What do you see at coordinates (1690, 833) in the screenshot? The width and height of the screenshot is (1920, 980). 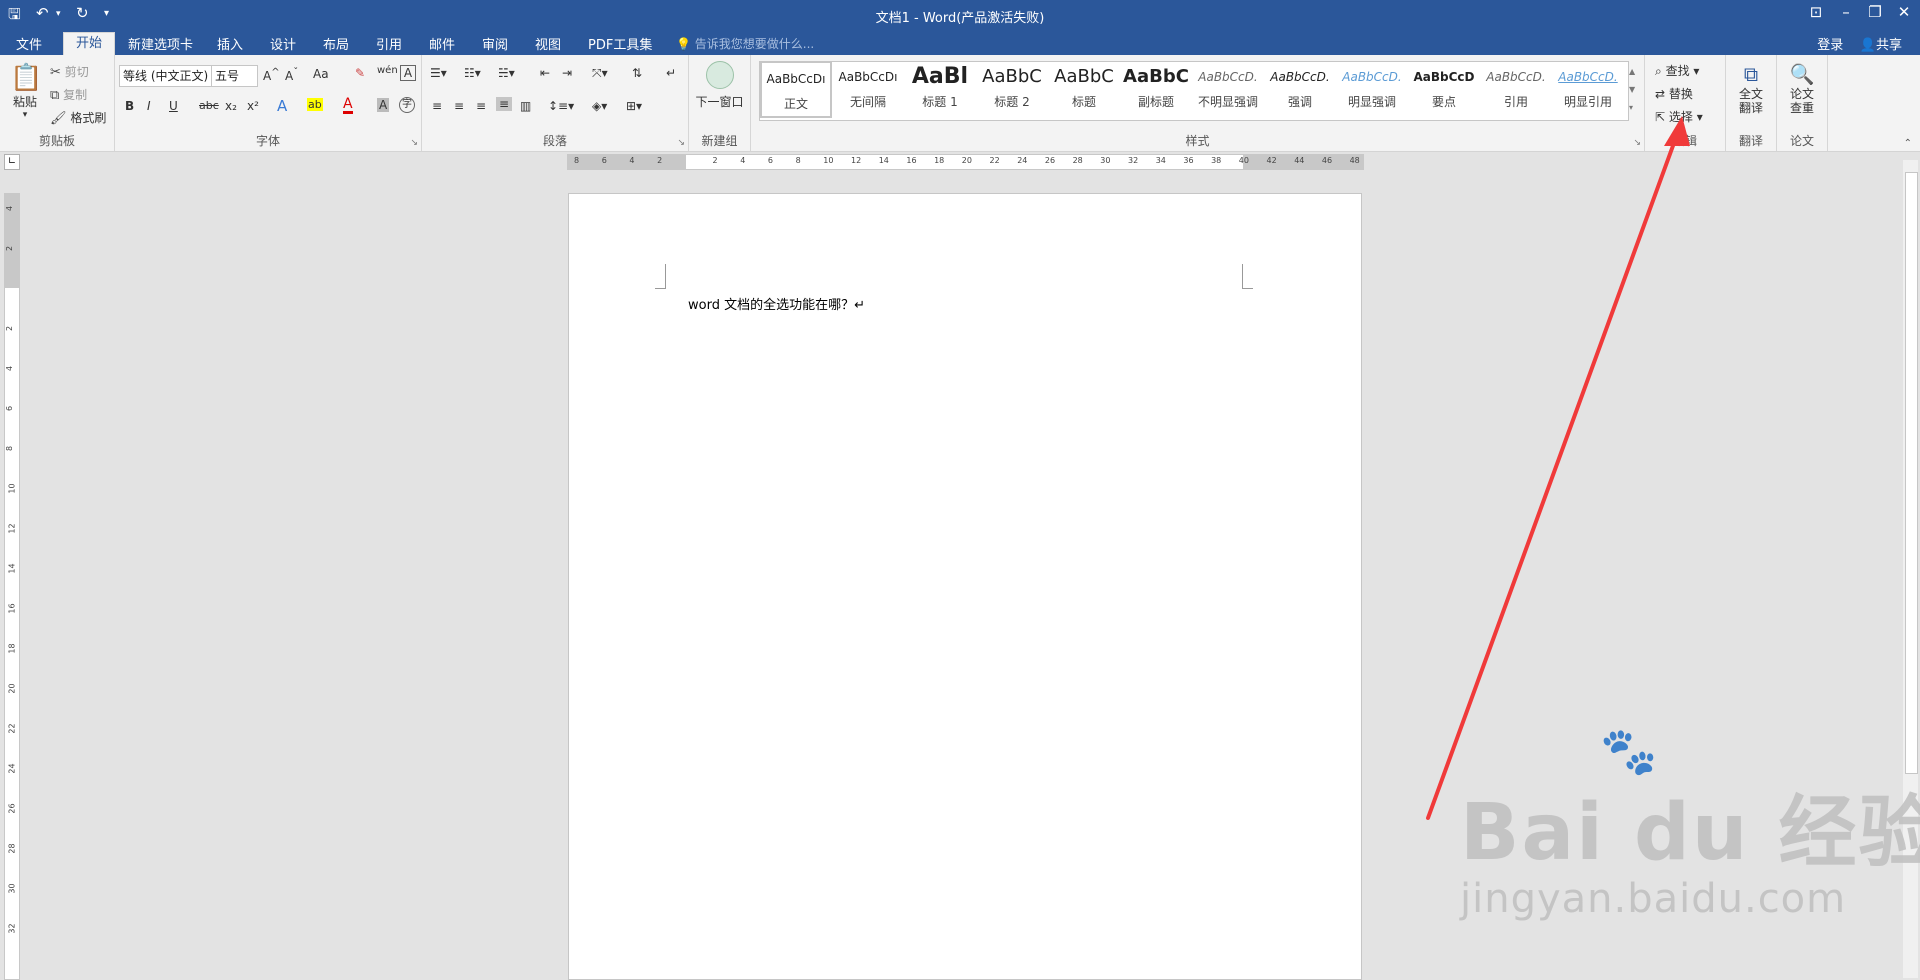 I see `watermark-brand: Bai du 经验` at bounding box center [1690, 833].